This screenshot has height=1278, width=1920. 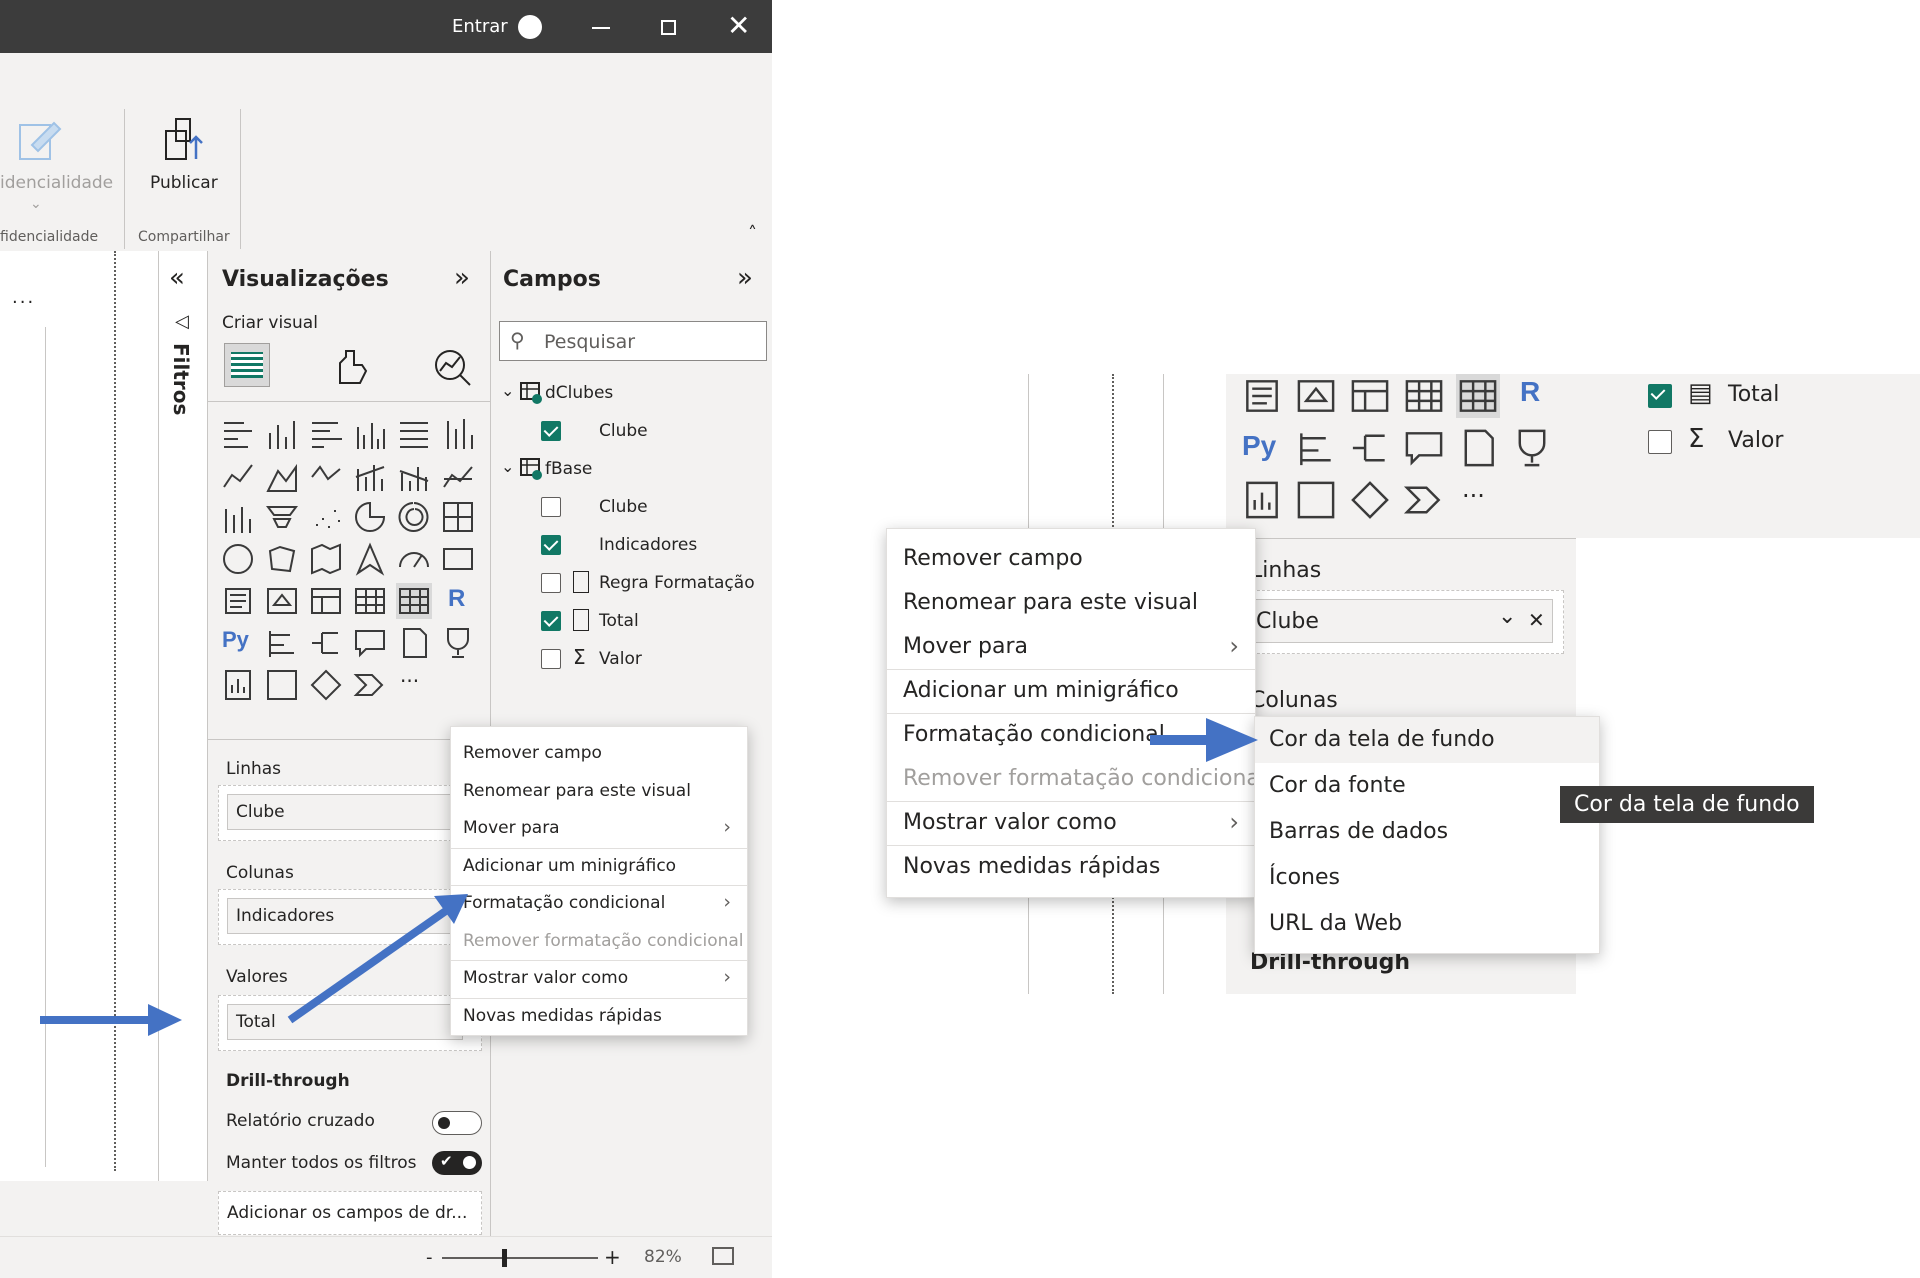 What do you see at coordinates (282, 433) in the screenshot?
I see `stacked-column-icon` at bounding box center [282, 433].